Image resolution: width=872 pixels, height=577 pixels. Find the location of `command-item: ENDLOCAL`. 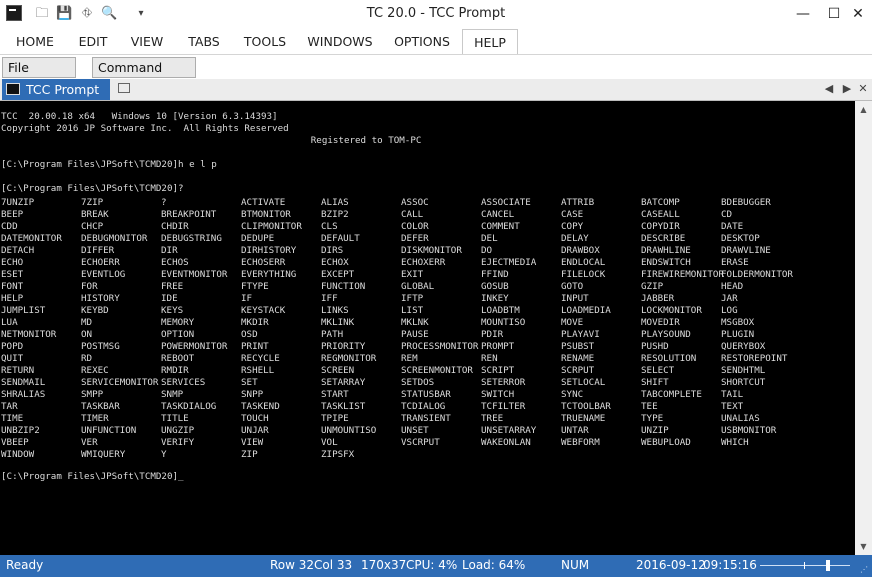

command-item: ENDLOCAL is located at coordinates (583, 262).